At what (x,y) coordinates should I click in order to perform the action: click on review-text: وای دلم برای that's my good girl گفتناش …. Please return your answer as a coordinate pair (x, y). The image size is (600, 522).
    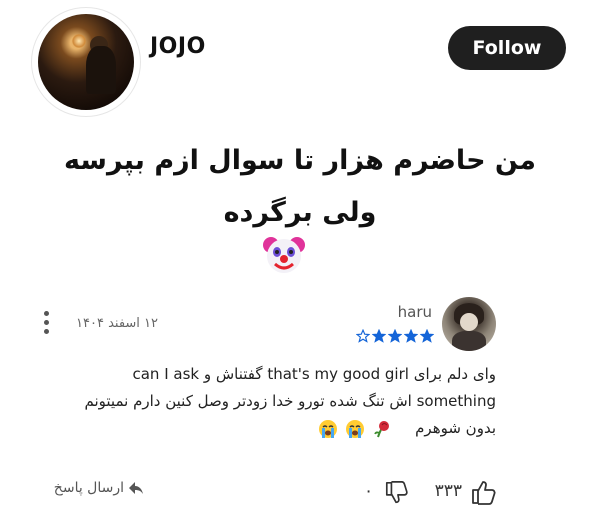
    Looking at the image, I should click on (265, 401).